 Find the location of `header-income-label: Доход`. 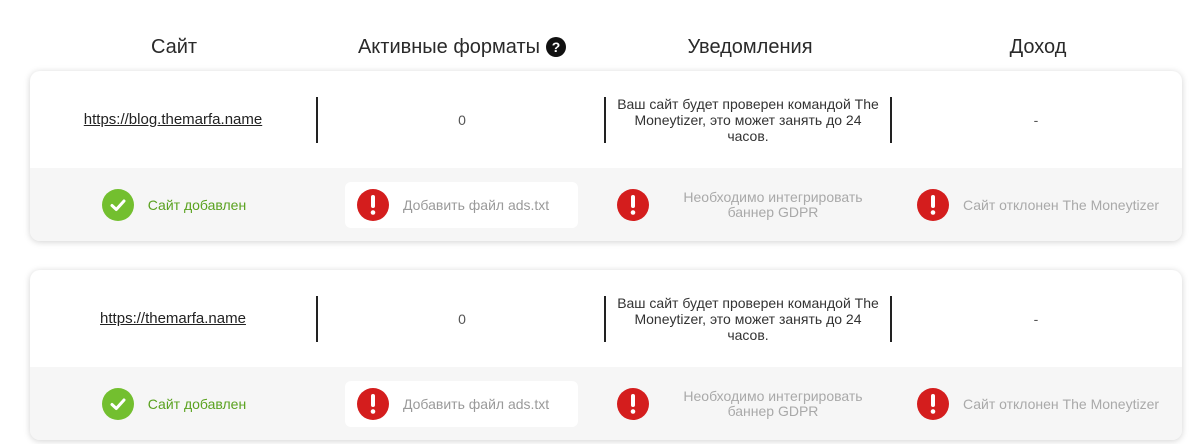

header-income-label: Доход is located at coordinates (1038, 46).